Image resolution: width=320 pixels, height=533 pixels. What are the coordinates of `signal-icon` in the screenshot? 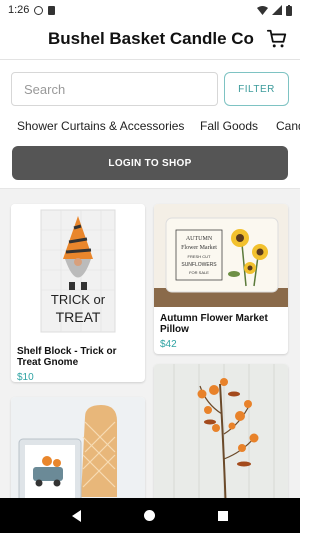 It's located at (277, 10).